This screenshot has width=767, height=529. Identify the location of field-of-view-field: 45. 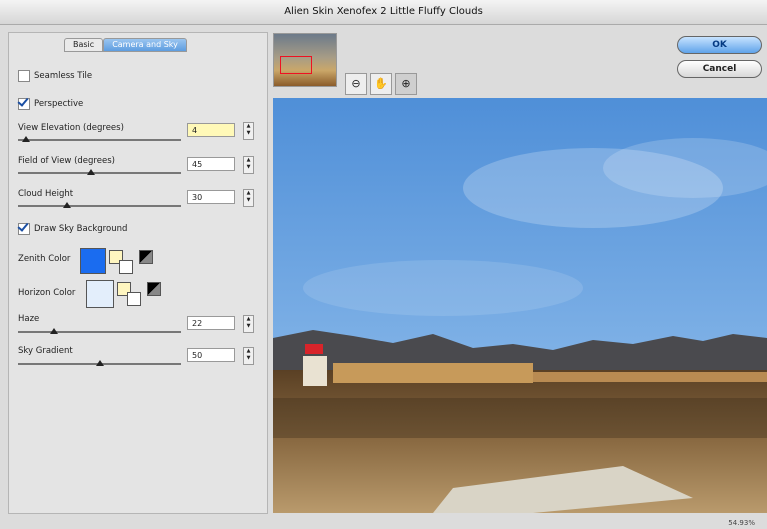
(211, 164).